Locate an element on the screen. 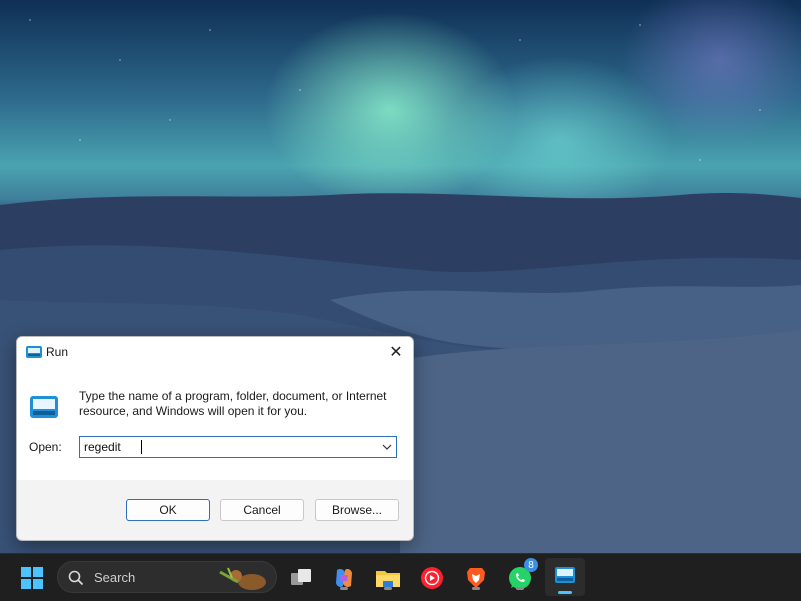 The image size is (801, 601). start-button is located at coordinates (32, 578).